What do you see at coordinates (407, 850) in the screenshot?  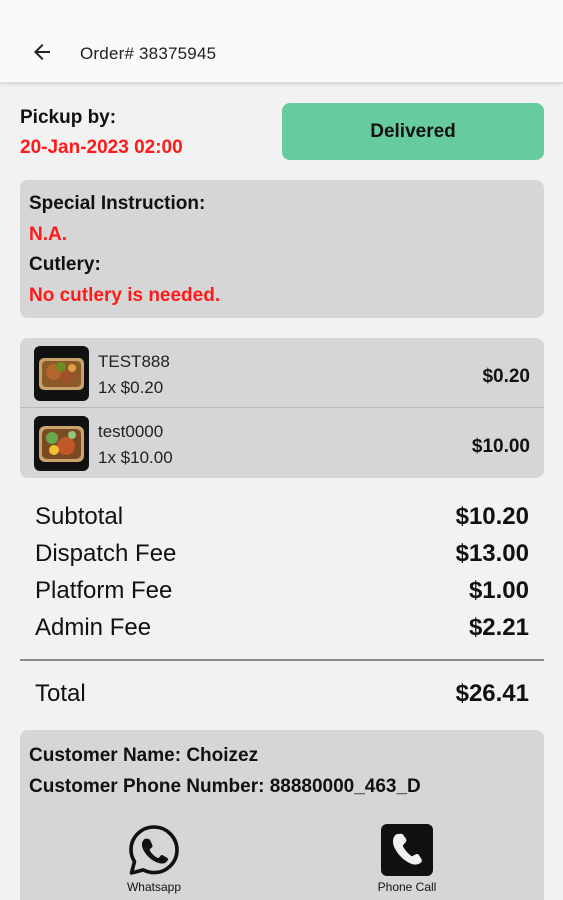 I see `phone-icon` at bounding box center [407, 850].